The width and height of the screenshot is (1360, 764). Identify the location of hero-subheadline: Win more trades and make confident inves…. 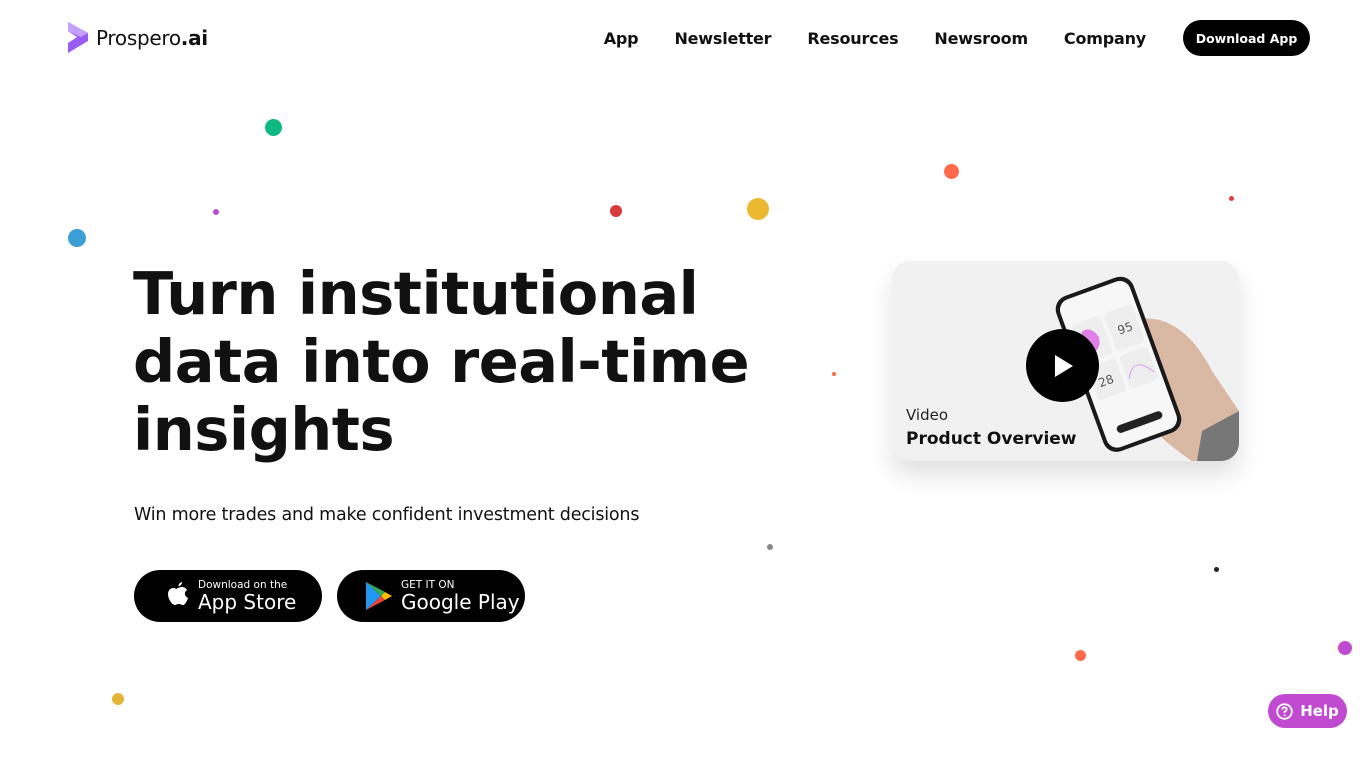
(387, 515).